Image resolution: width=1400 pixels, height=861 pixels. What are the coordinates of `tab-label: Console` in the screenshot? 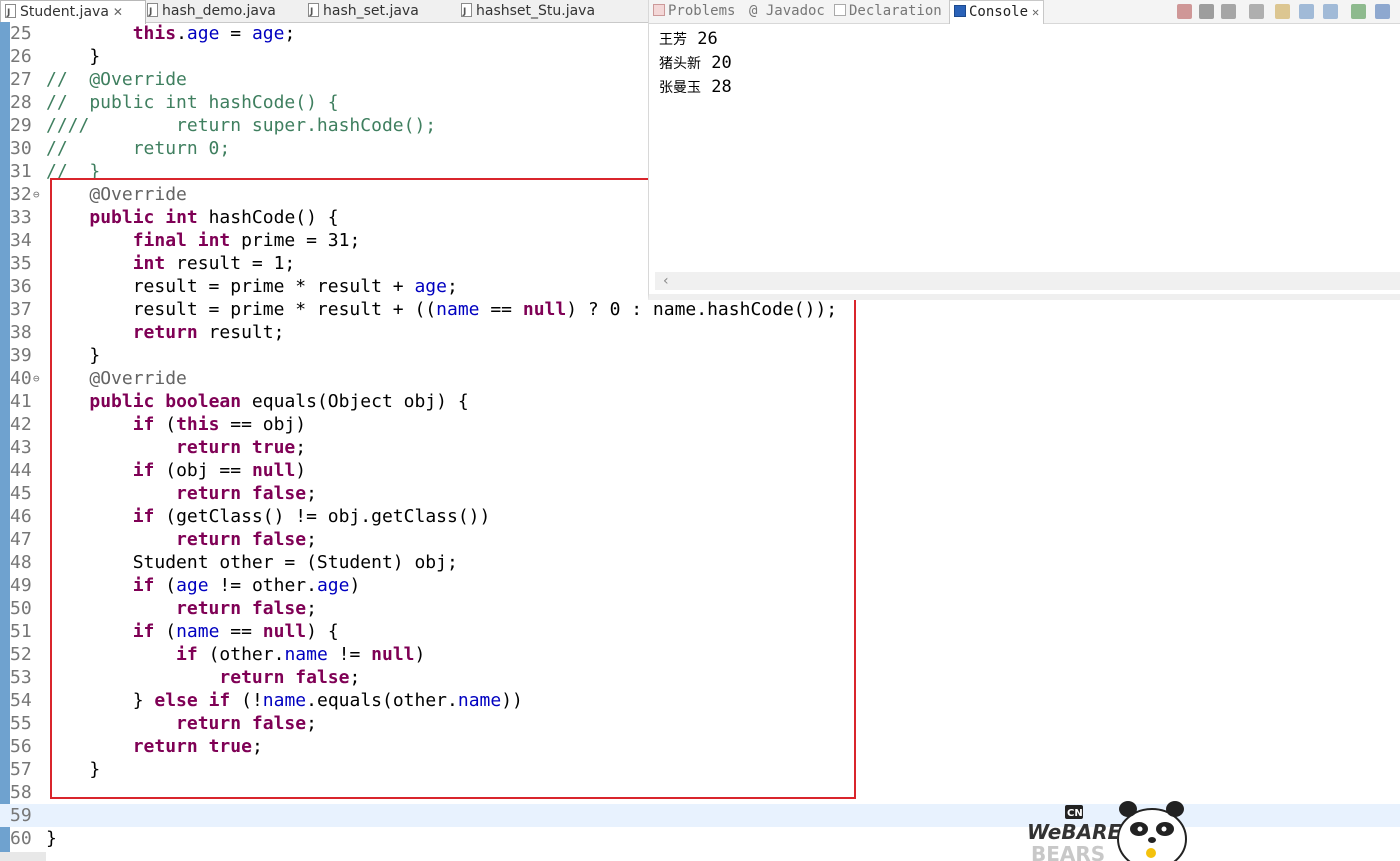 It's located at (999, 12).